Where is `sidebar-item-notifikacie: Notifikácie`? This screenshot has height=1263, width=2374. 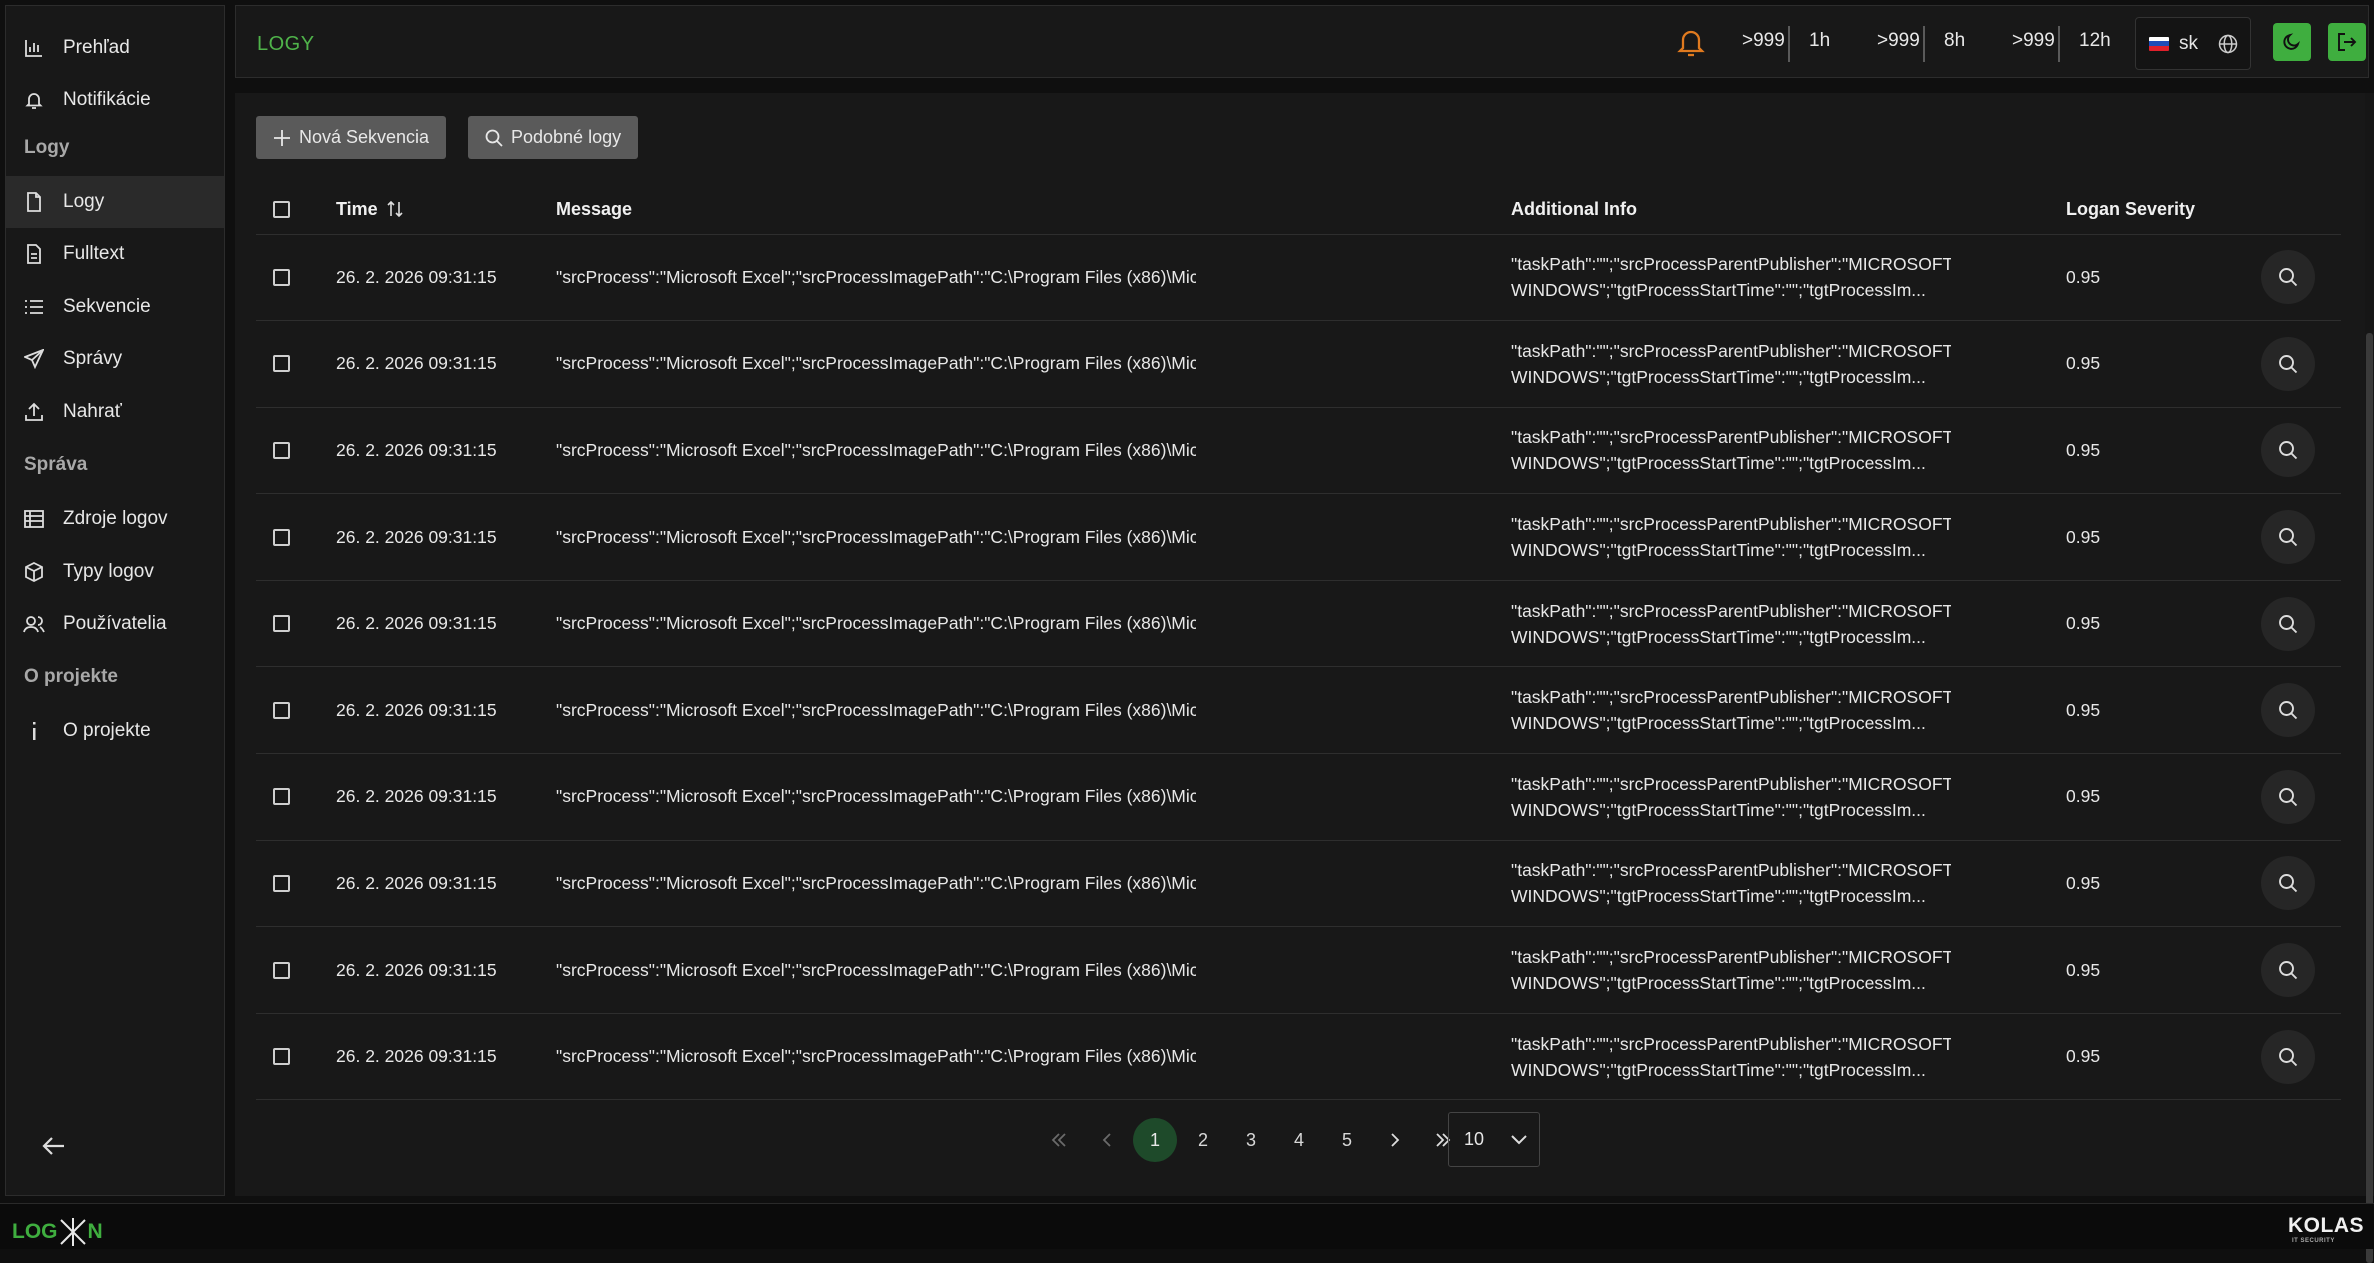 sidebar-item-notifikacie: Notifikácie is located at coordinates (115, 100).